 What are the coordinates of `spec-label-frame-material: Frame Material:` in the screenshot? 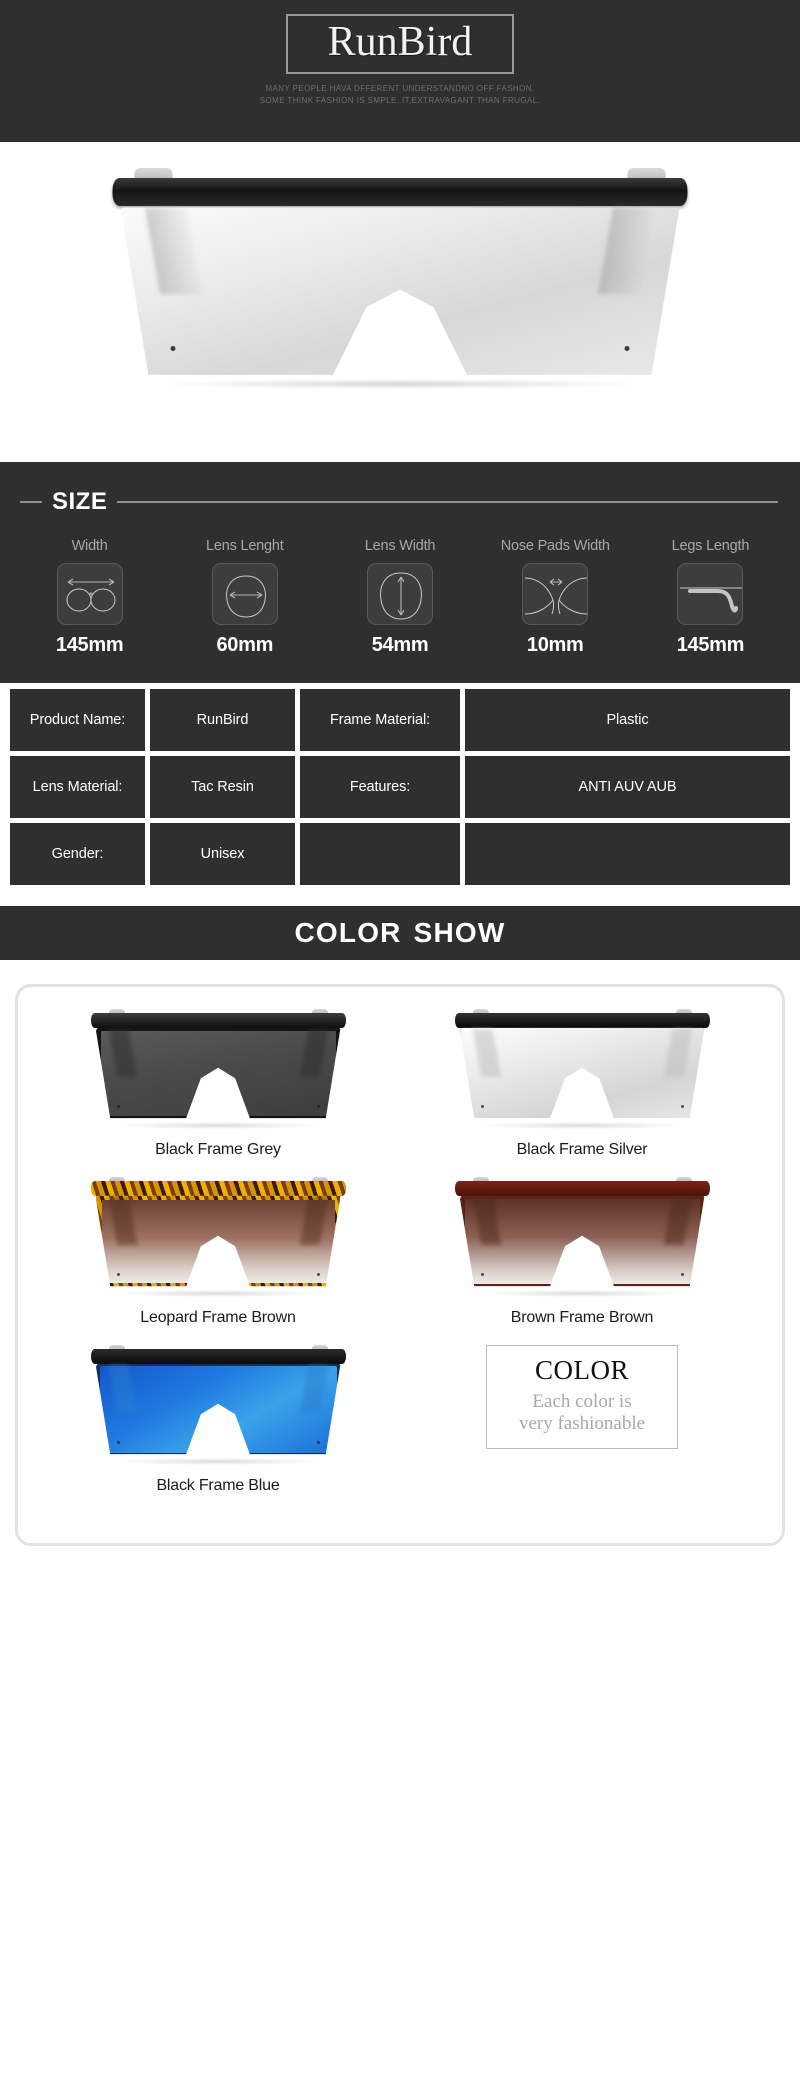 It's located at (380, 720).